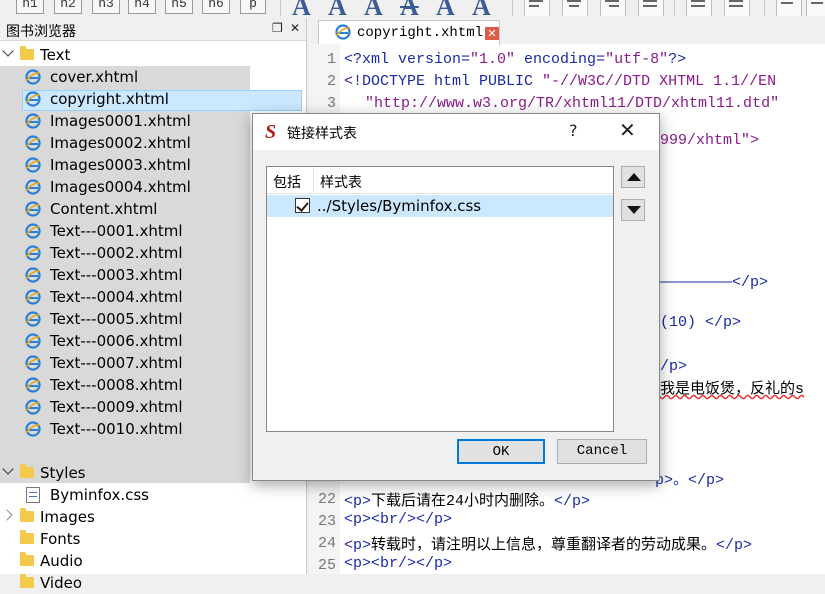  Describe the element at coordinates (709, 140) in the screenshot. I see `code-line: 999/xhtml">` at that location.